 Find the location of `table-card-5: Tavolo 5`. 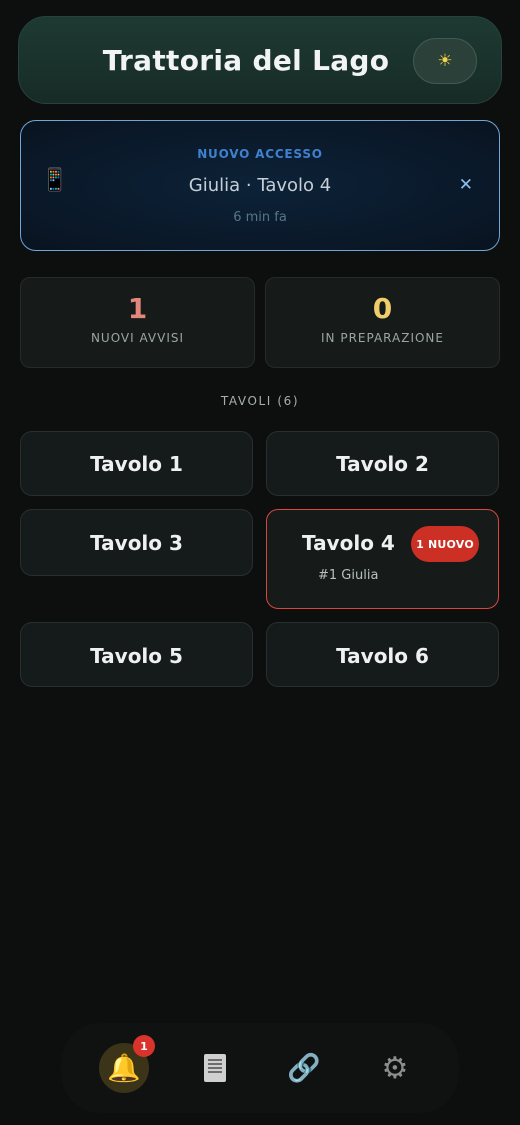

table-card-5: Tavolo 5 is located at coordinates (136, 654).